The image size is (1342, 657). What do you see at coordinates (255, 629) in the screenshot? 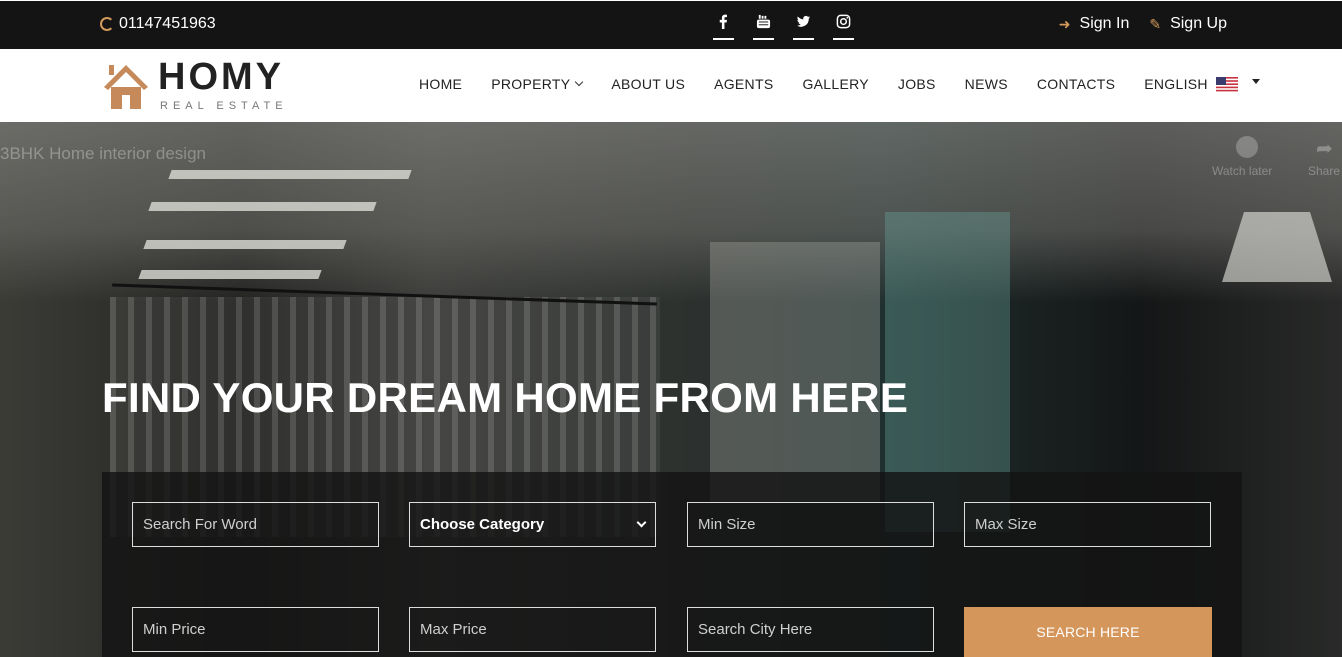
I see `min-price-input: Min Price` at bounding box center [255, 629].